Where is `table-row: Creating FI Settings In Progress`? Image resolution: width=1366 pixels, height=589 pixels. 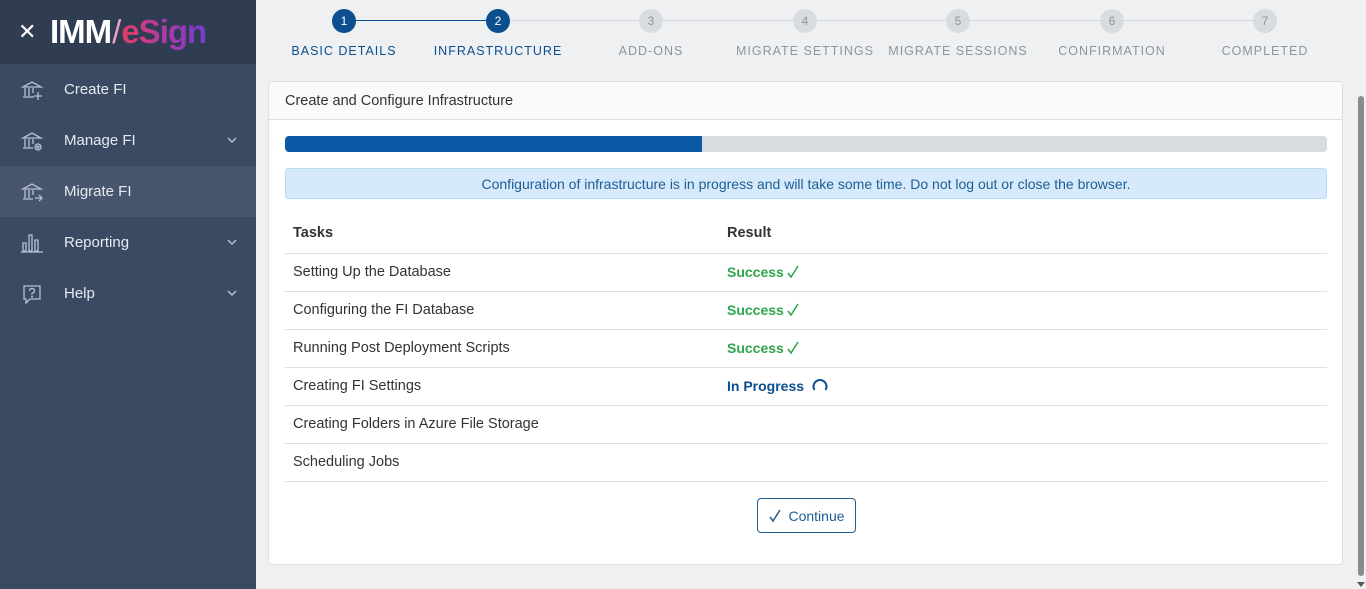
table-row: Creating FI Settings In Progress is located at coordinates (806, 386).